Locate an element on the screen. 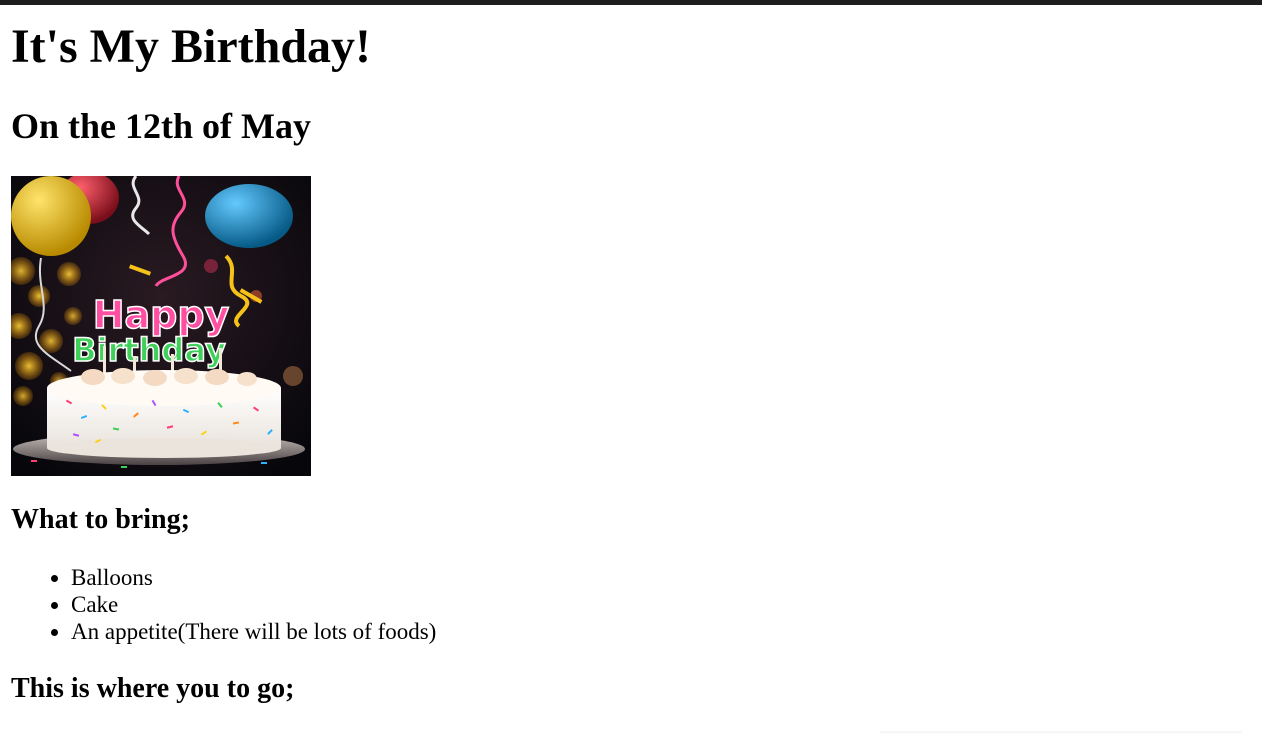 The width and height of the screenshot is (1262, 735). browser-top-bar is located at coordinates (631, 2).